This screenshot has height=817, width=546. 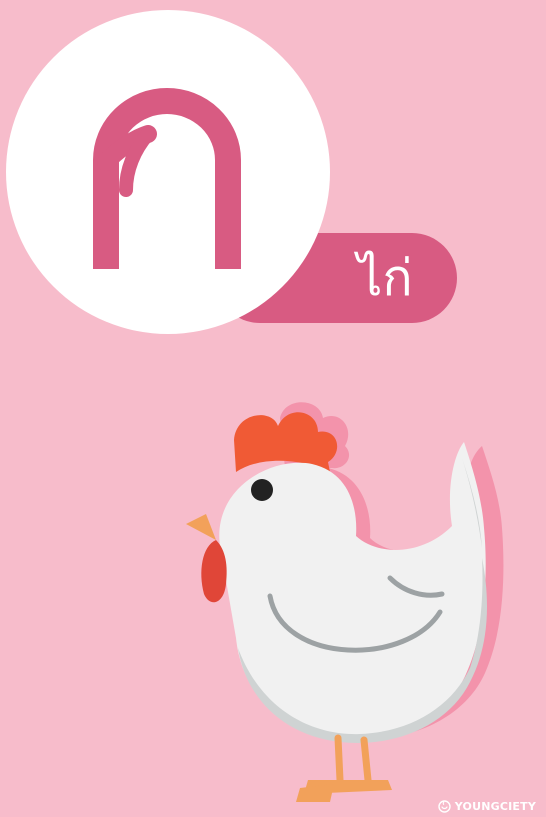 I want to click on brand-watermark: YOUNGCIETY, so click(x=487, y=806).